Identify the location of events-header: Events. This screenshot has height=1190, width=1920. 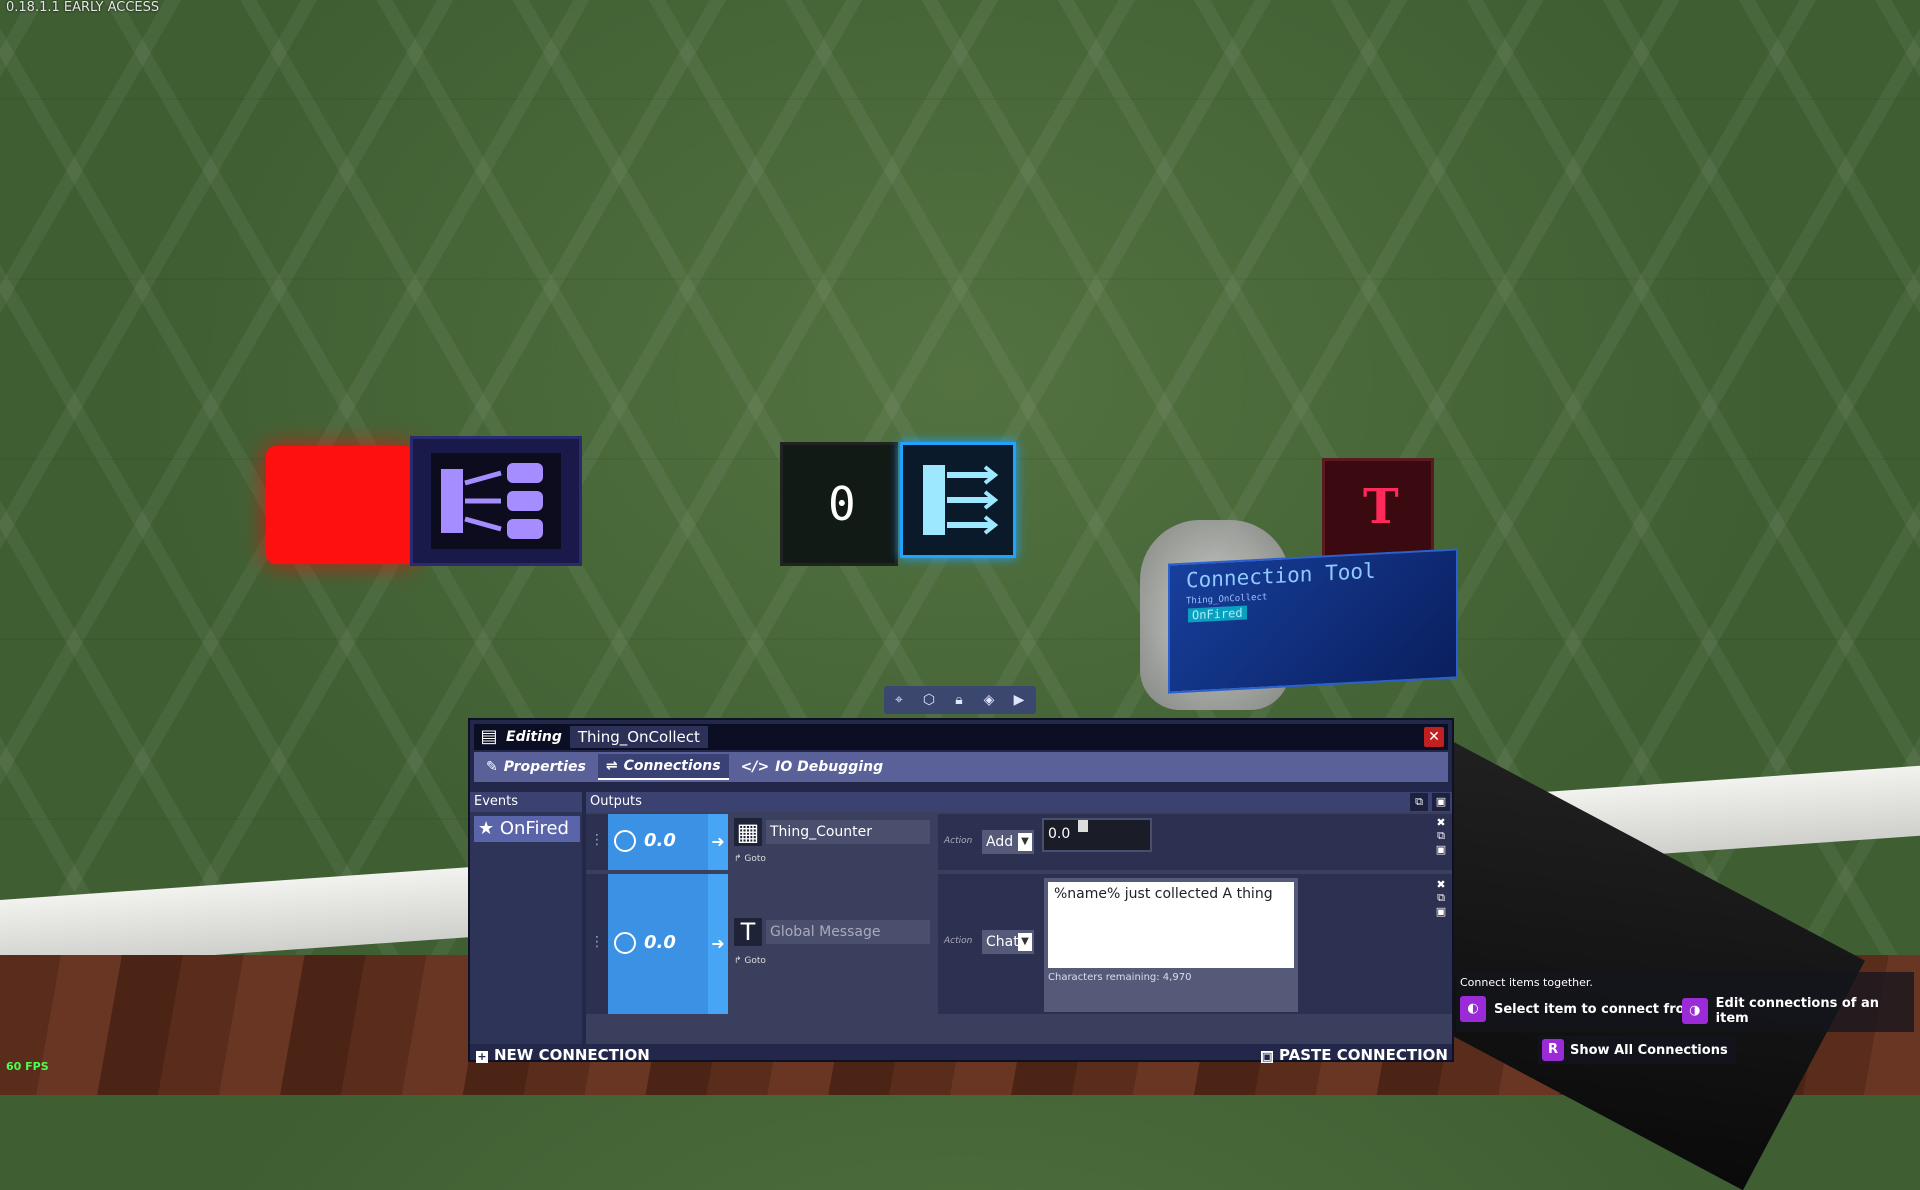
(526, 802).